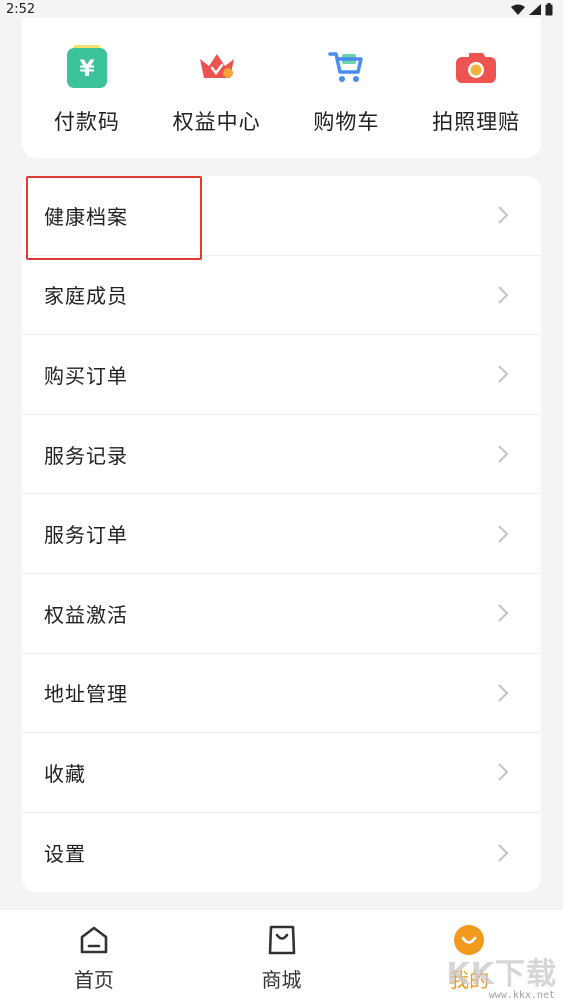 Image resolution: width=563 pixels, height=1003 pixels. I want to click on menu-item-label: 健康档案, so click(86, 216).